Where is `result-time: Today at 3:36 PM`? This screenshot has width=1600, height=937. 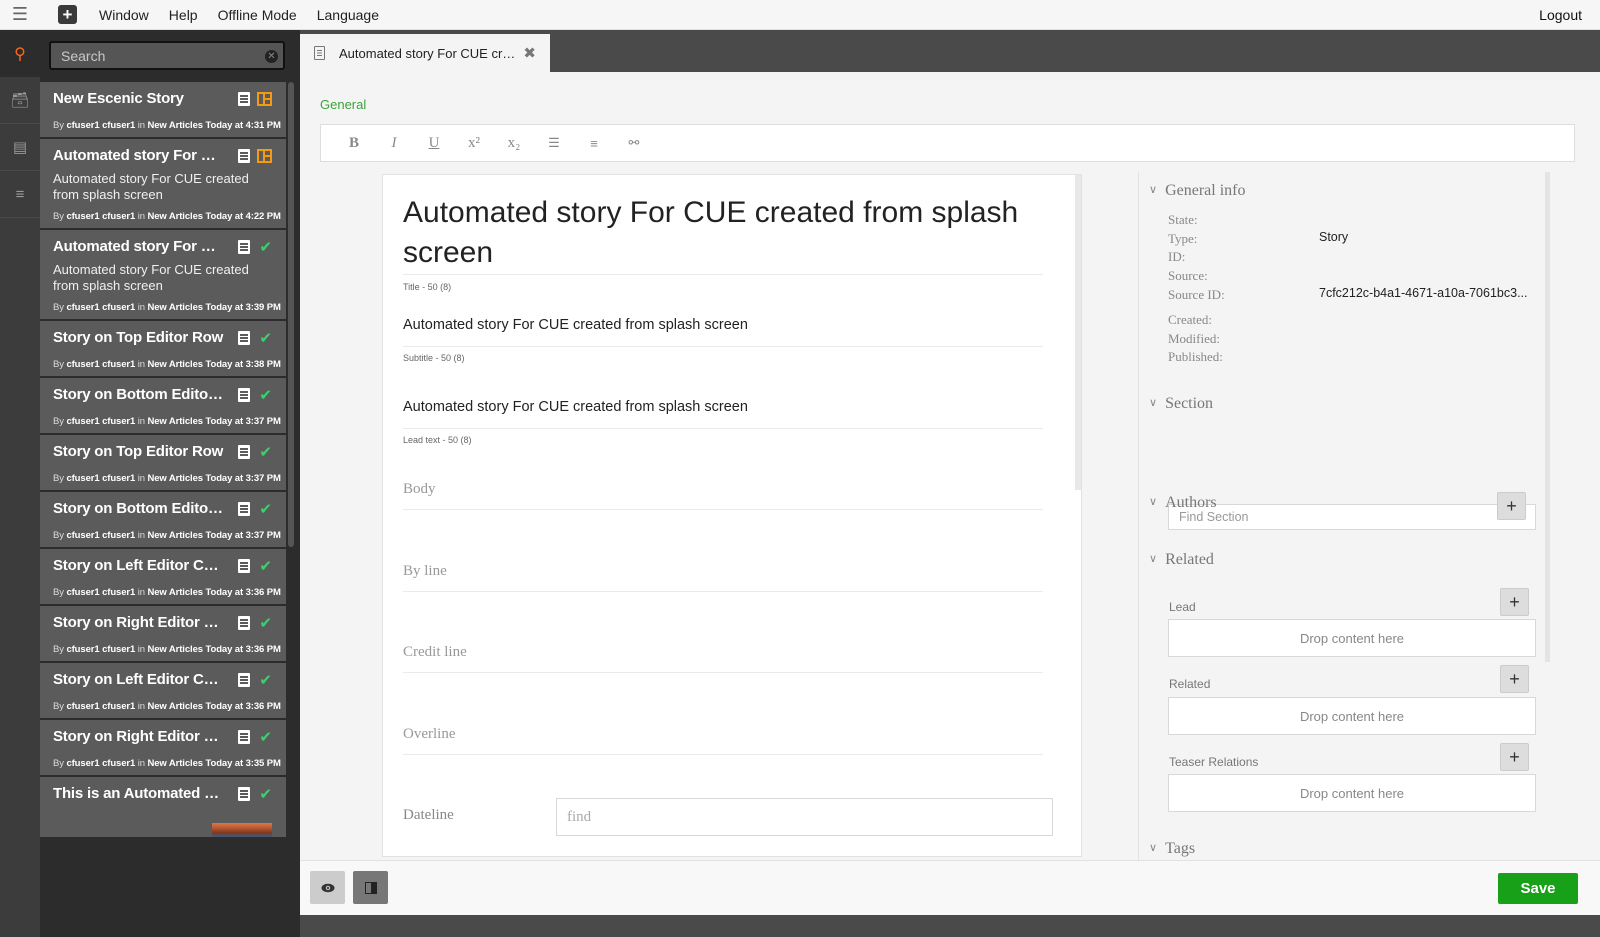
result-time: Today at 3:36 PM is located at coordinates (243, 649).